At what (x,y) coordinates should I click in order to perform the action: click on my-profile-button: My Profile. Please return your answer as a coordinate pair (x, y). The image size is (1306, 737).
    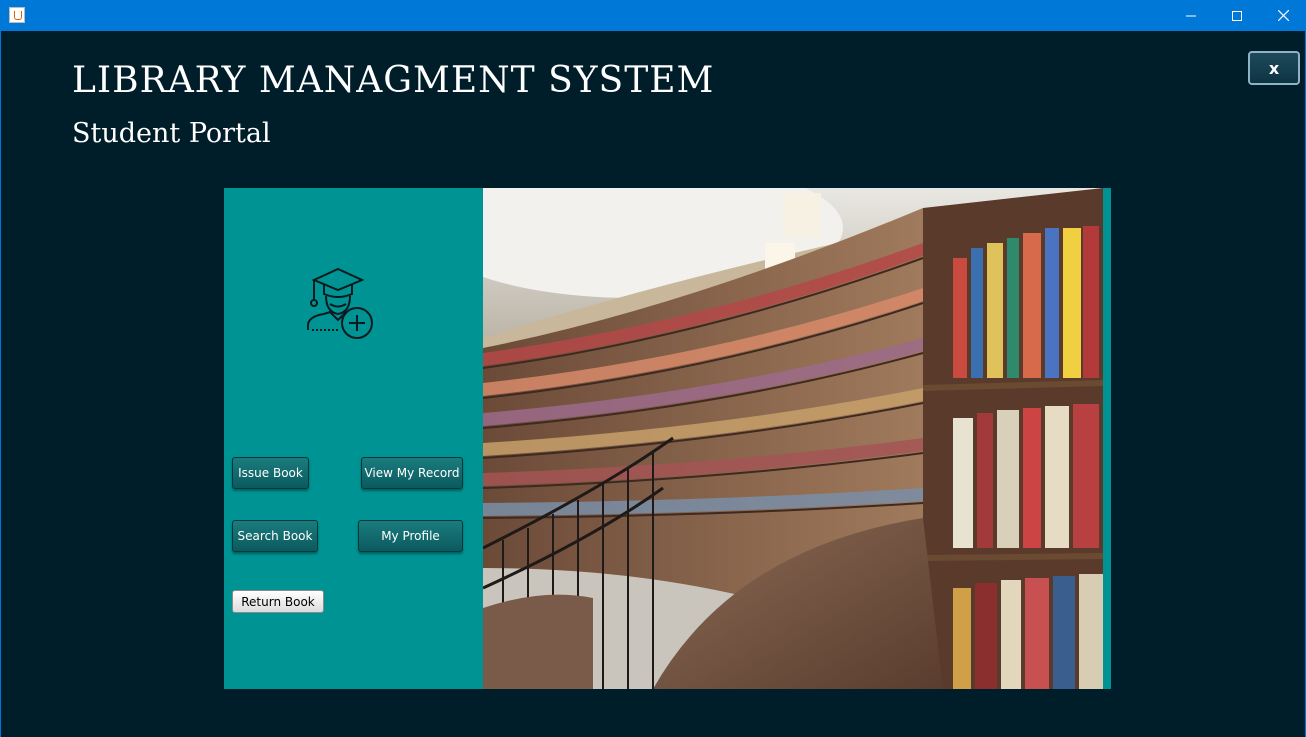
    Looking at the image, I should click on (410, 536).